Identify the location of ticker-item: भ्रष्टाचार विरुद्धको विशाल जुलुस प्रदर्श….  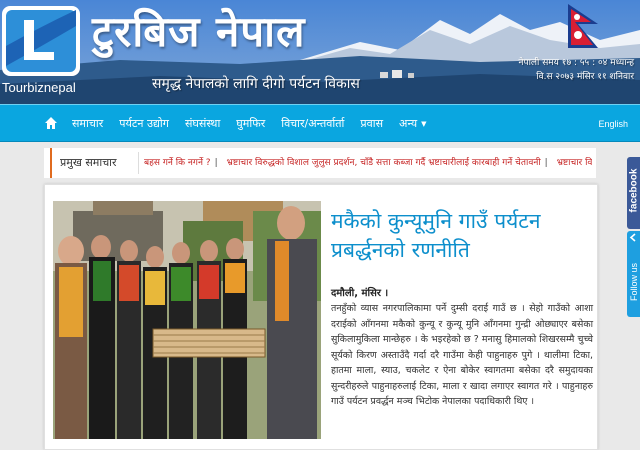
(384, 163).